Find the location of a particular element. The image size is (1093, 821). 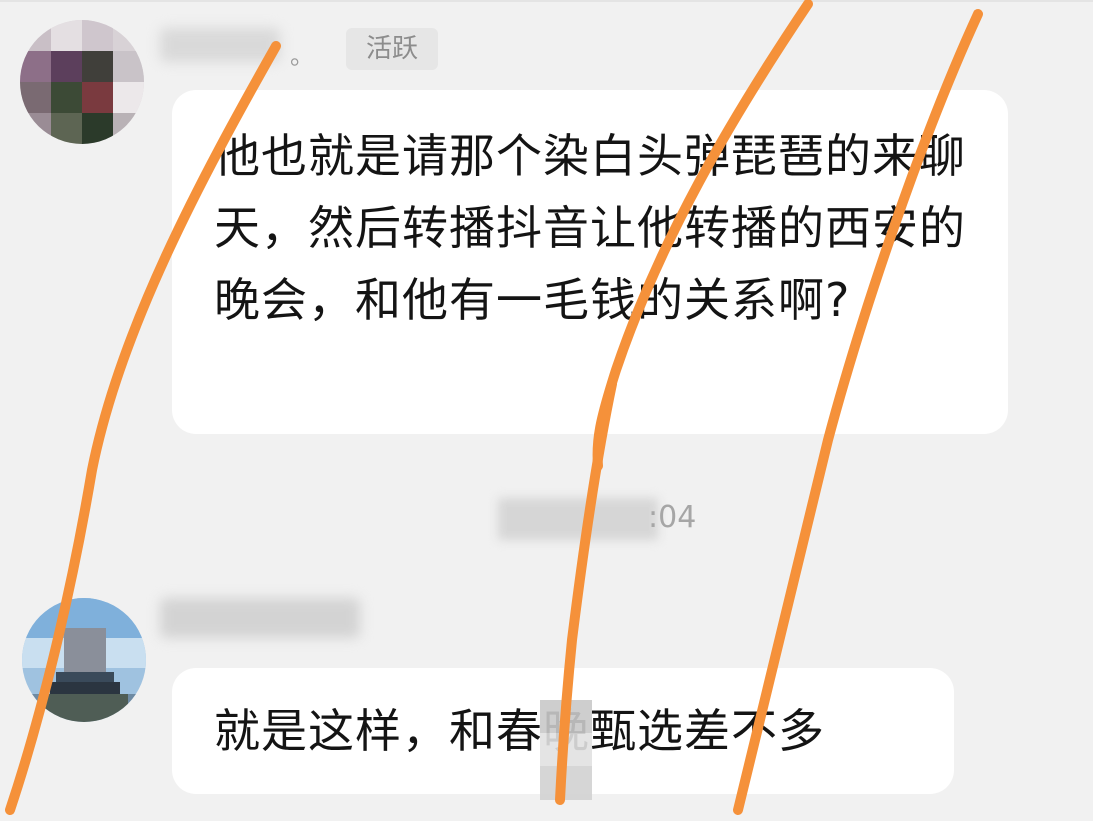

timestamp-redacted is located at coordinates (578, 519).